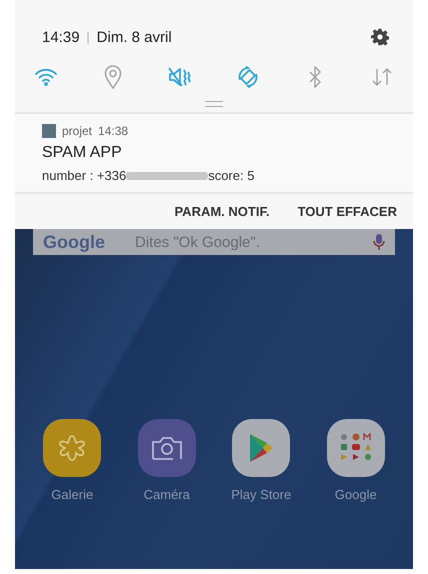  Describe the element at coordinates (82, 153) in the screenshot. I see `notification-title: SPAM APP` at that location.